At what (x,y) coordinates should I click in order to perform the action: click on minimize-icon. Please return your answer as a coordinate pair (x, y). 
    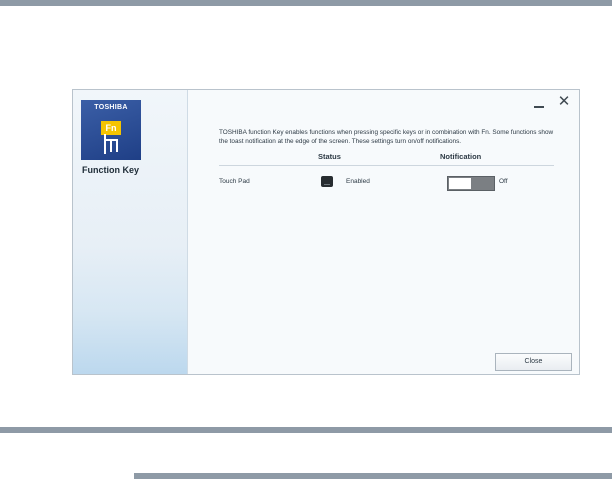
    Looking at the image, I should click on (539, 103).